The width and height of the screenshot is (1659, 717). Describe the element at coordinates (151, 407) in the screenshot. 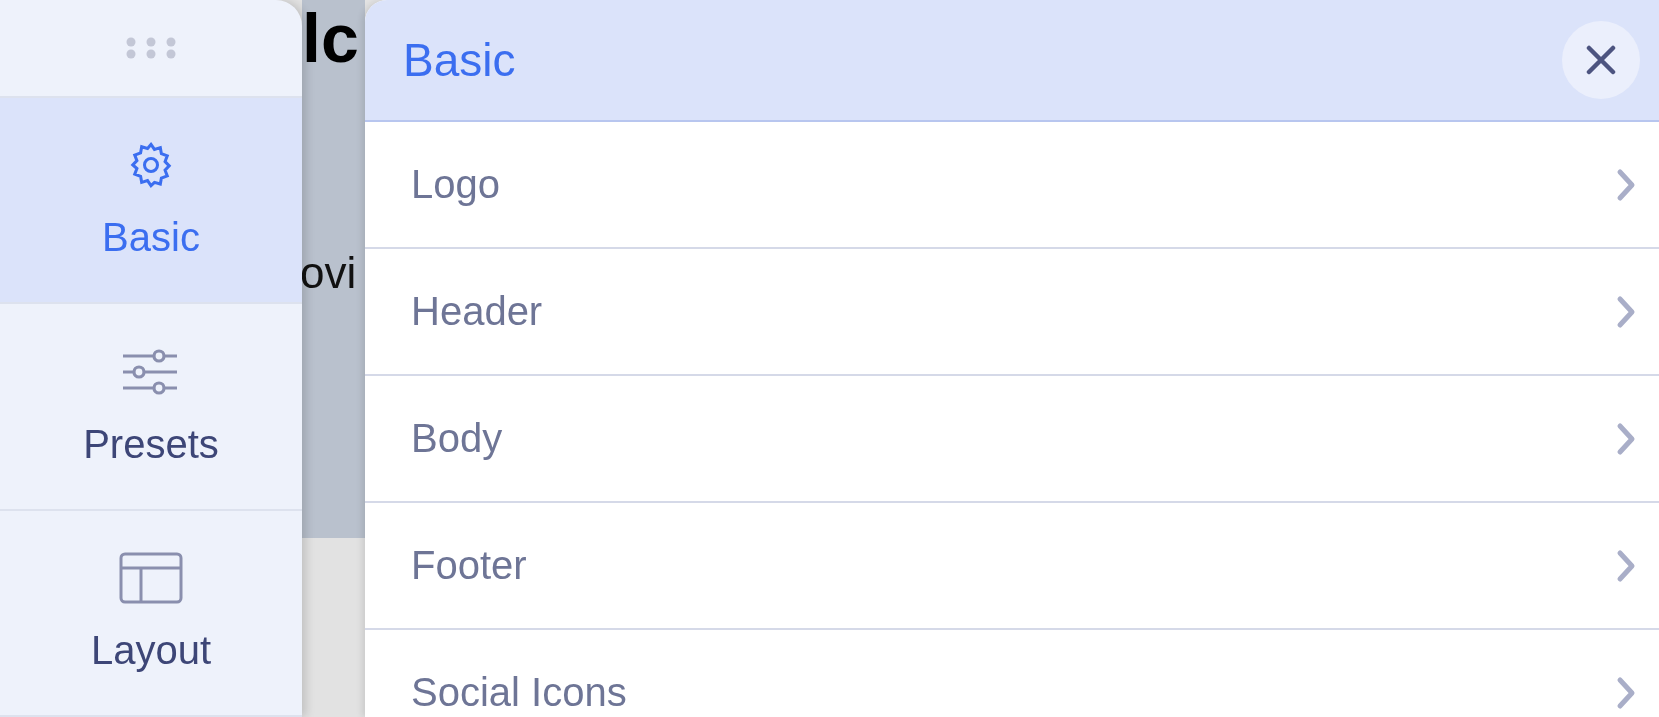

I see `sidebar-tab: Presets` at that location.